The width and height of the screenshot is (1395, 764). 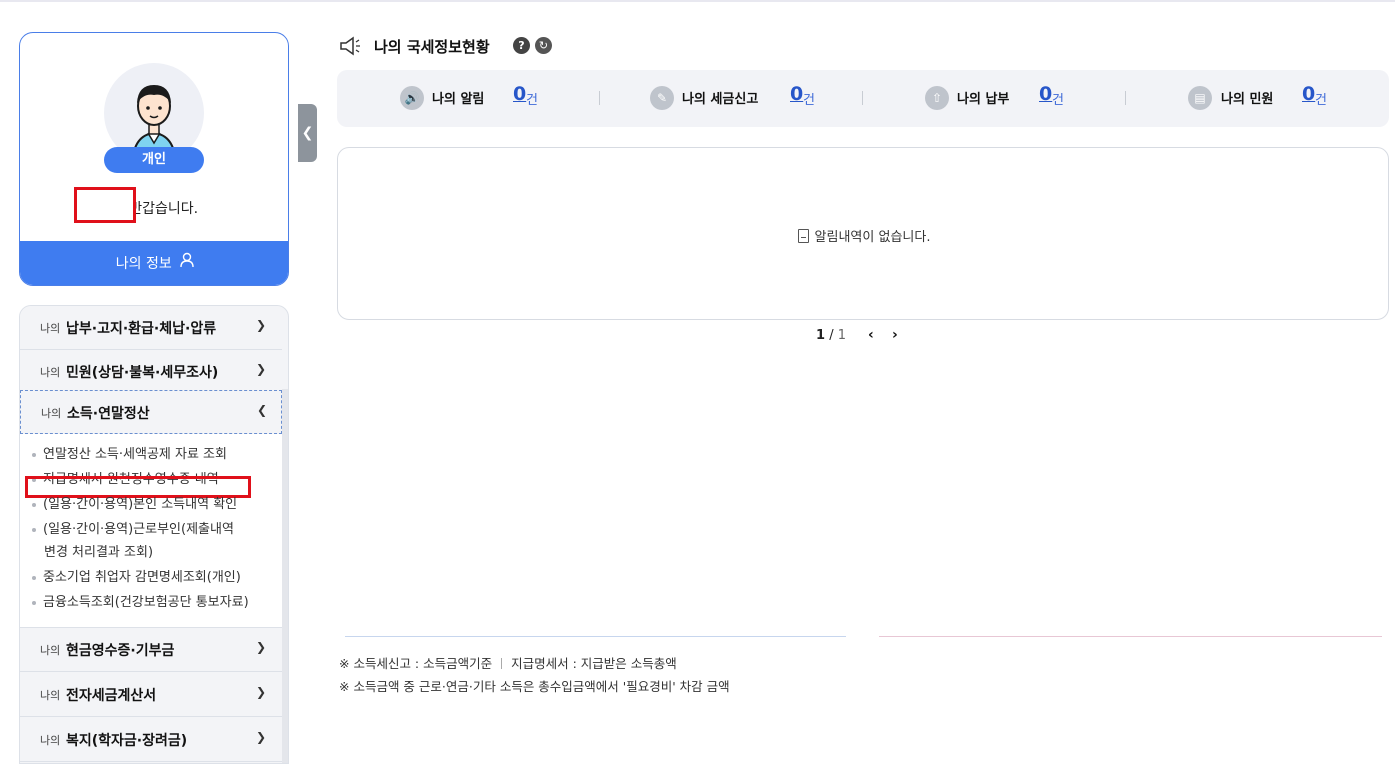 What do you see at coordinates (432, 47) in the screenshot?
I see `page-title: 나의 국세정보현황` at bounding box center [432, 47].